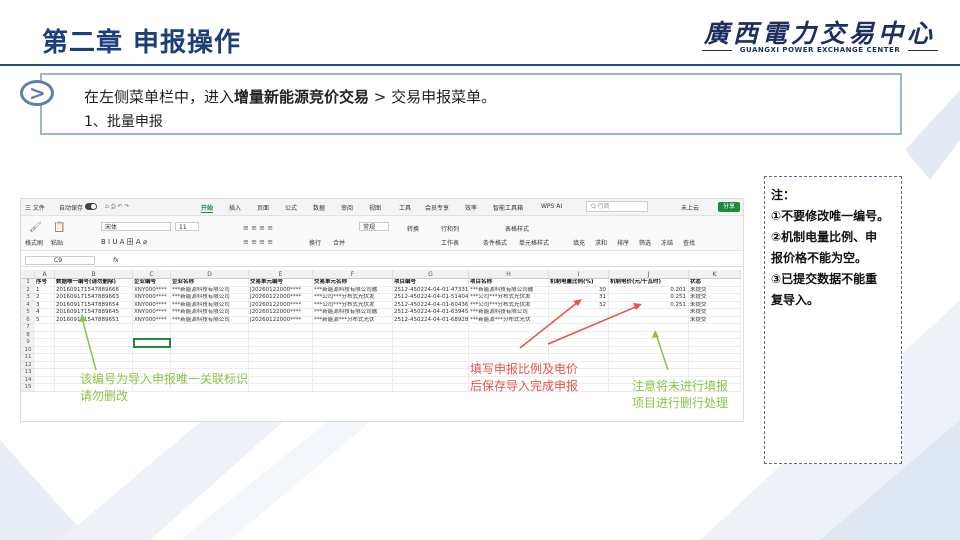  Describe the element at coordinates (549, 325) in the screenshot. I see `arrow-ratio` at that location.